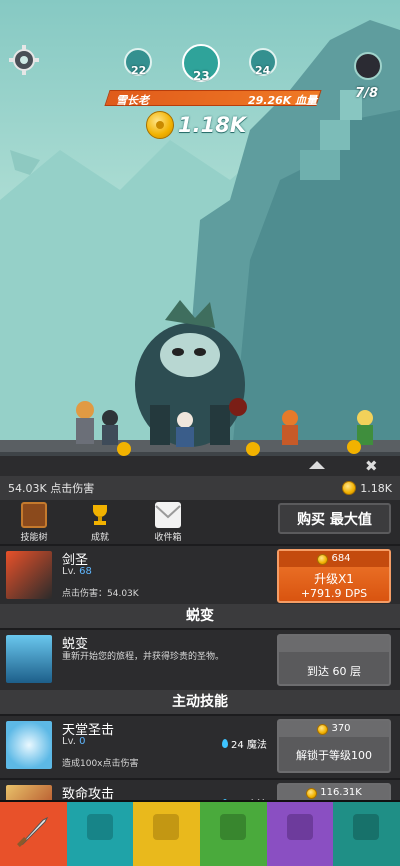 The image size is (400, 866). What do you see at coordinates (168, 538) in the screenshot?
I see `inbox-label: 收件箱` at bounding box center [168, 538].